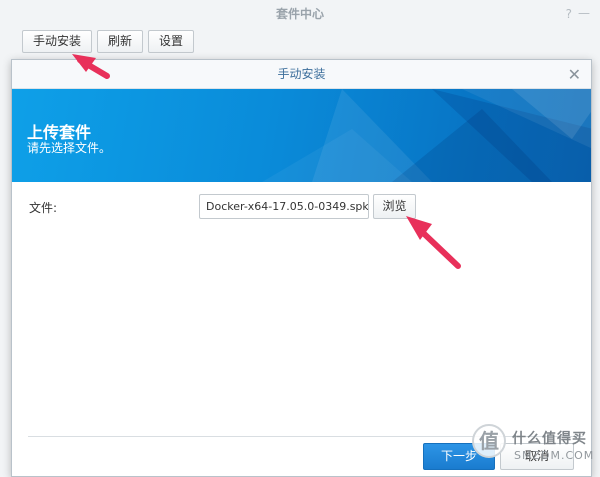  What do you see at coordinates (57, 41) in the screenshot?
I see `manual-install-button: 手动安装` at bounding box center [57, 41].